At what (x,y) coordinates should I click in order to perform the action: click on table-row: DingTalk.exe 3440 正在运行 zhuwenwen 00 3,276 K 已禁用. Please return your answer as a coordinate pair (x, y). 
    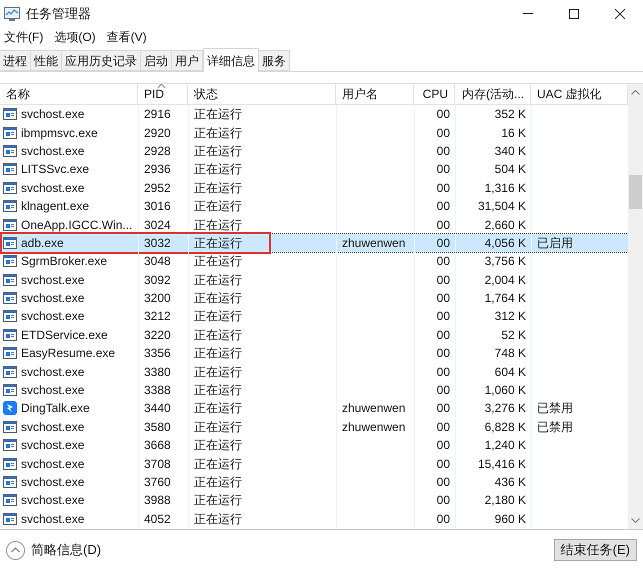
    Looking at the image, I should click on (314, 408).